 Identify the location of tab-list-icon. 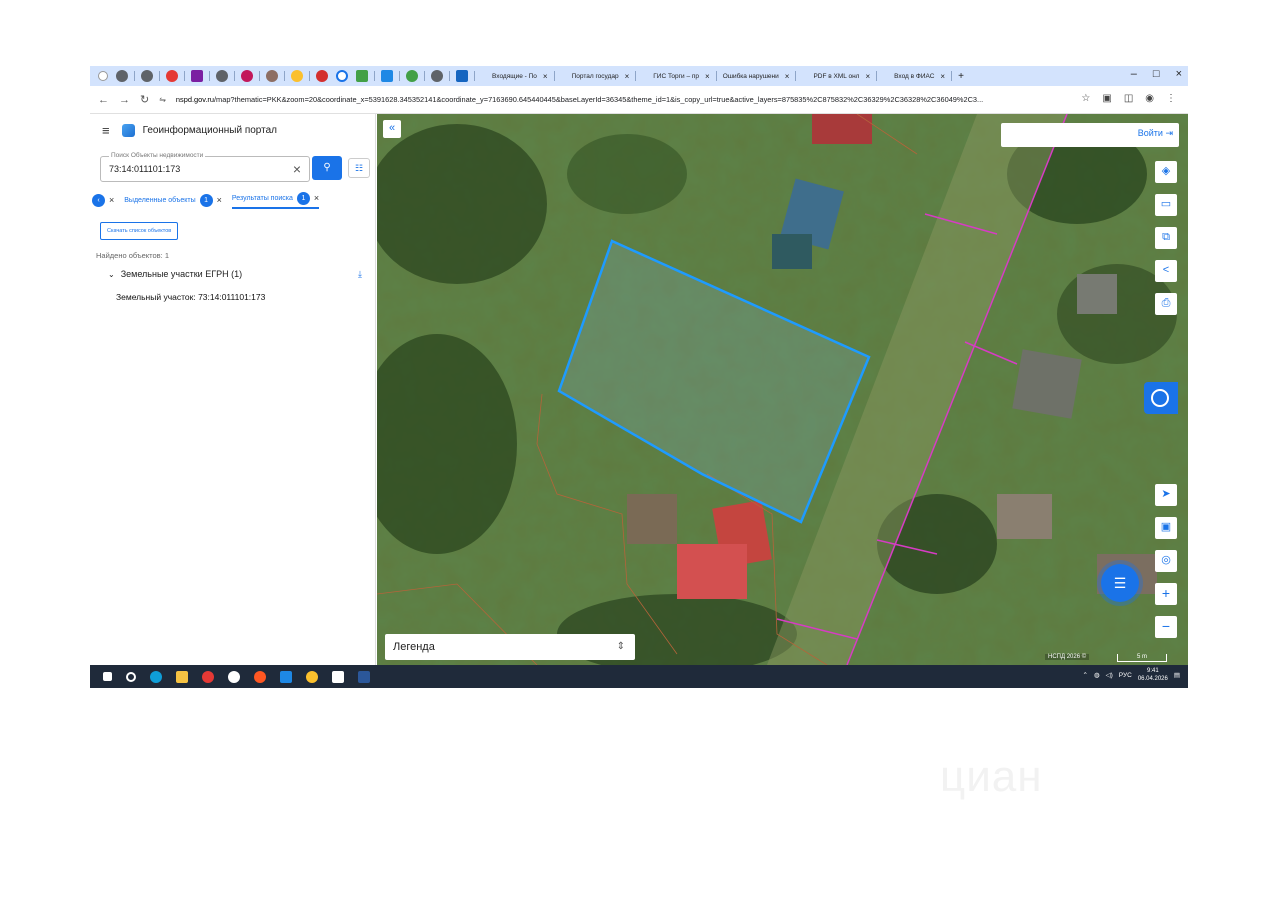
(103, 76).